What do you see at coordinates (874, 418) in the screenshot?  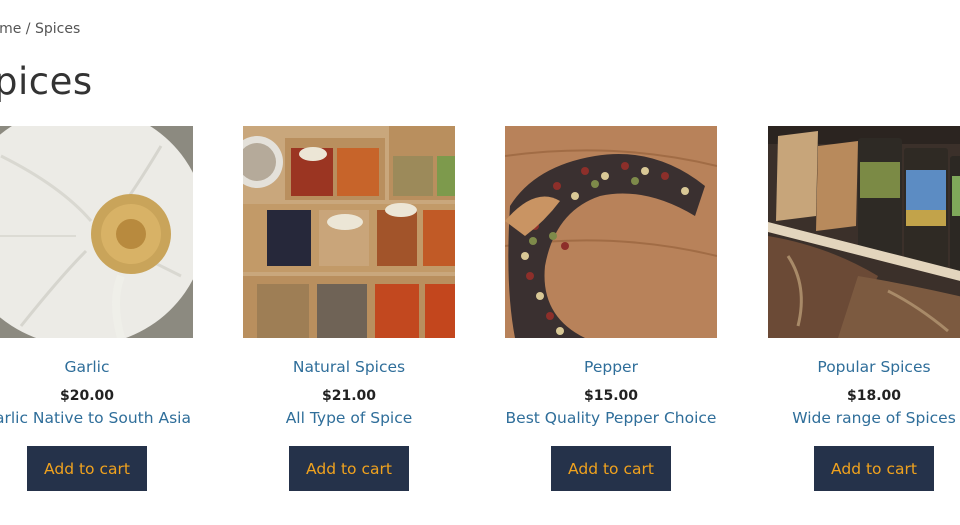 I see `product-description: Wide range of Spices` at bounding box center [874, 418].